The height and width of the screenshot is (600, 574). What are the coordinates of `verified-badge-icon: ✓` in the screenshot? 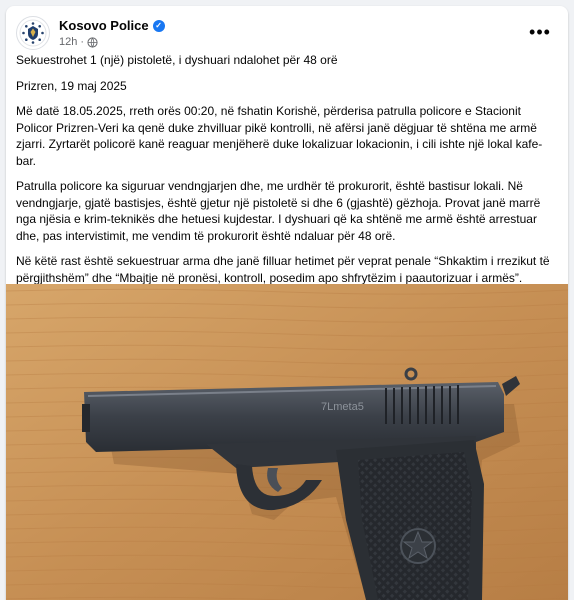 It's located at (158, 25).